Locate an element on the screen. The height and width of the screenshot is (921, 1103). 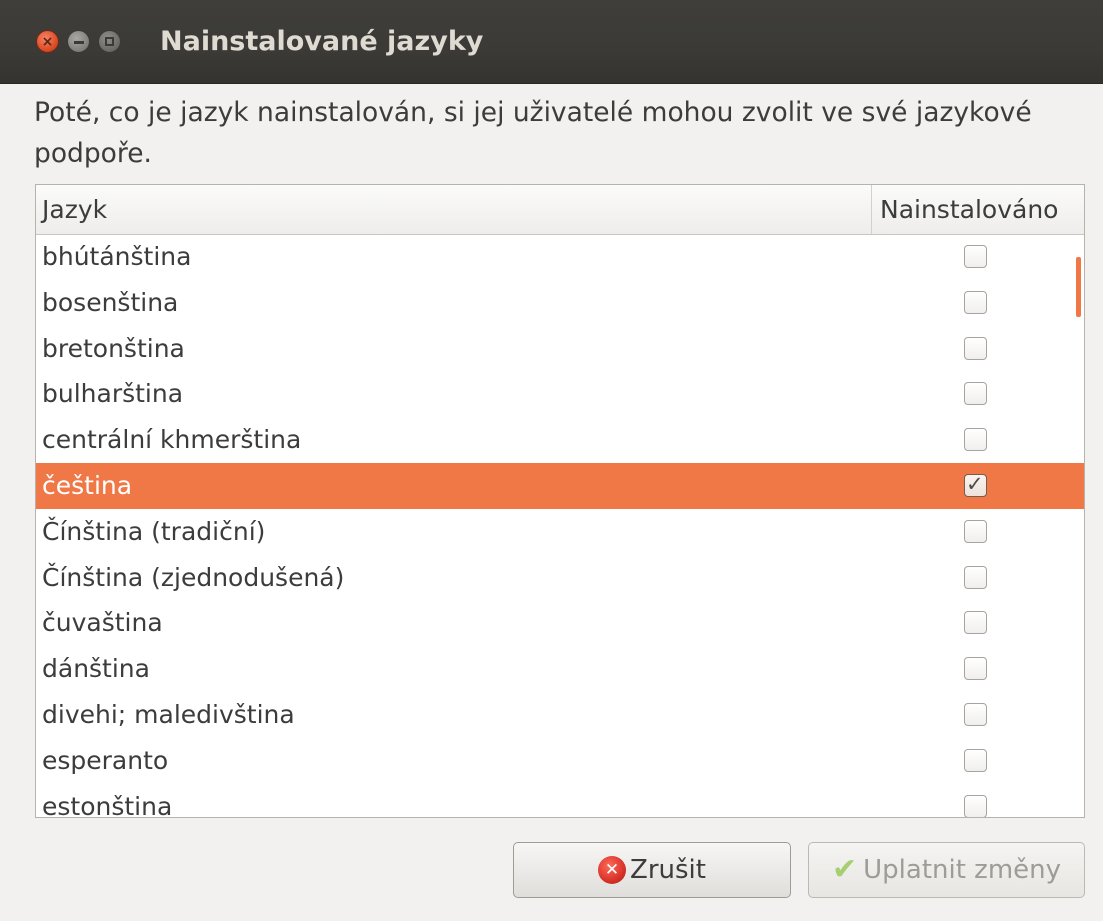
language-label: dánština is located at coordinates (96, 669).